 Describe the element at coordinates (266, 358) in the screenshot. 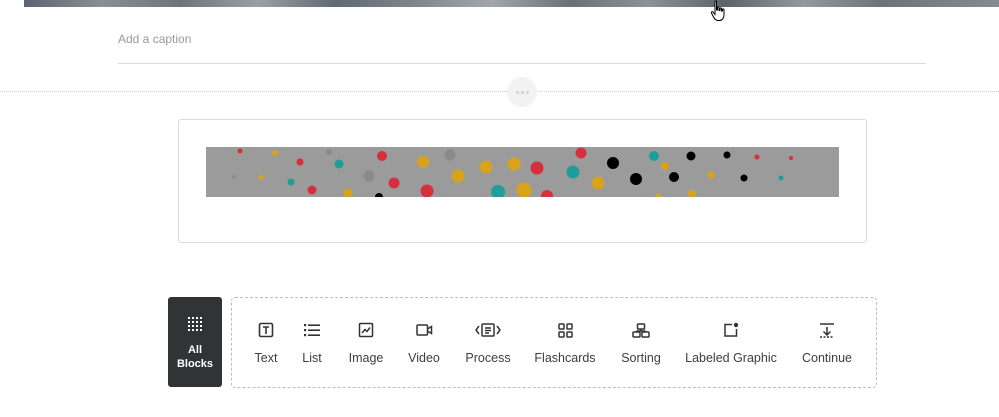

I see `toolbar-item-label: Text` at that location.